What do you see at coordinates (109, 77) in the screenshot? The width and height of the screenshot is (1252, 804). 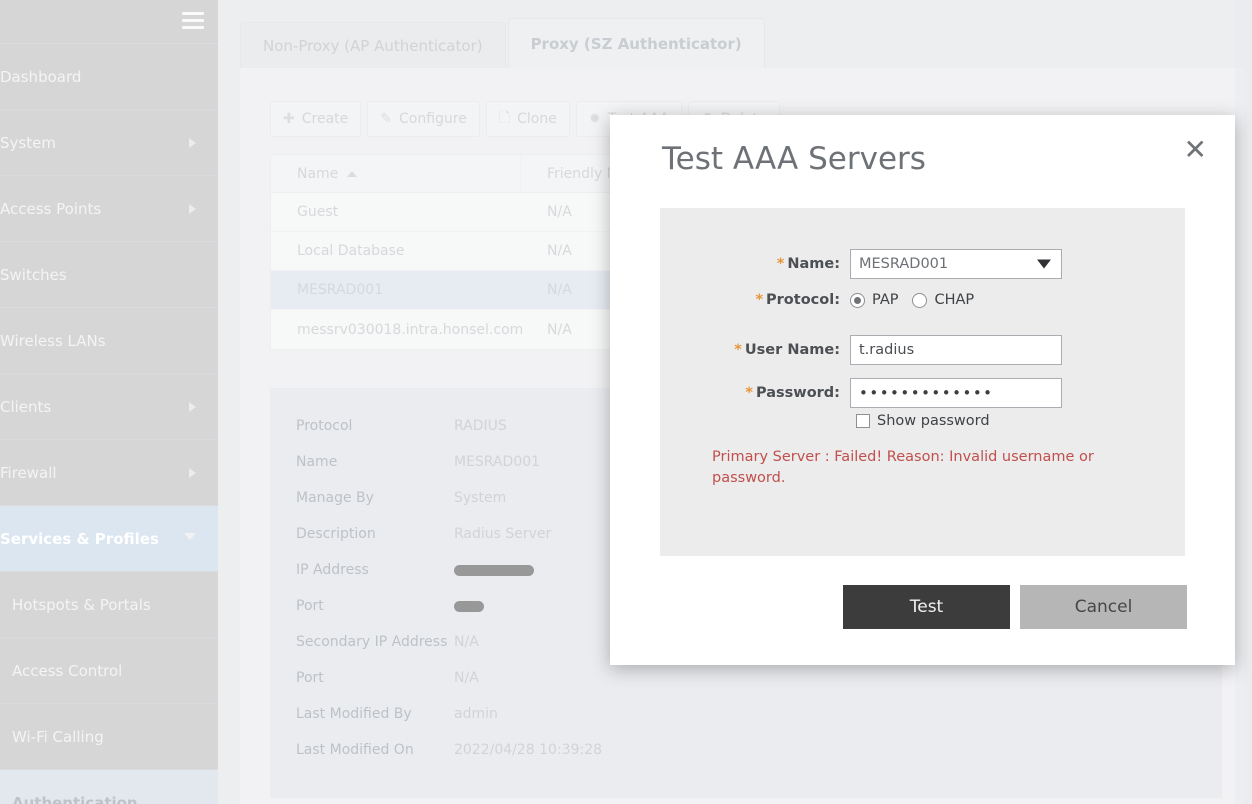 I see `sidebar-item-dashboard: Dashboard` at bounding box center [109, 77].